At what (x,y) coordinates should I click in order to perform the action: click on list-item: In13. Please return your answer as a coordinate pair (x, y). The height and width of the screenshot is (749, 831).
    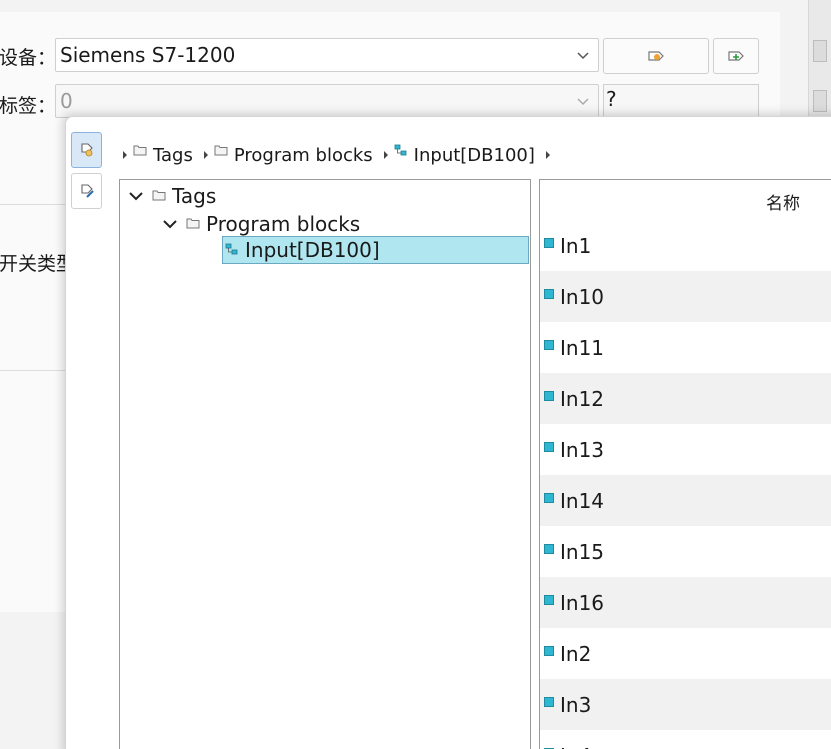
    Looking at the image, I should click on (685, 449).